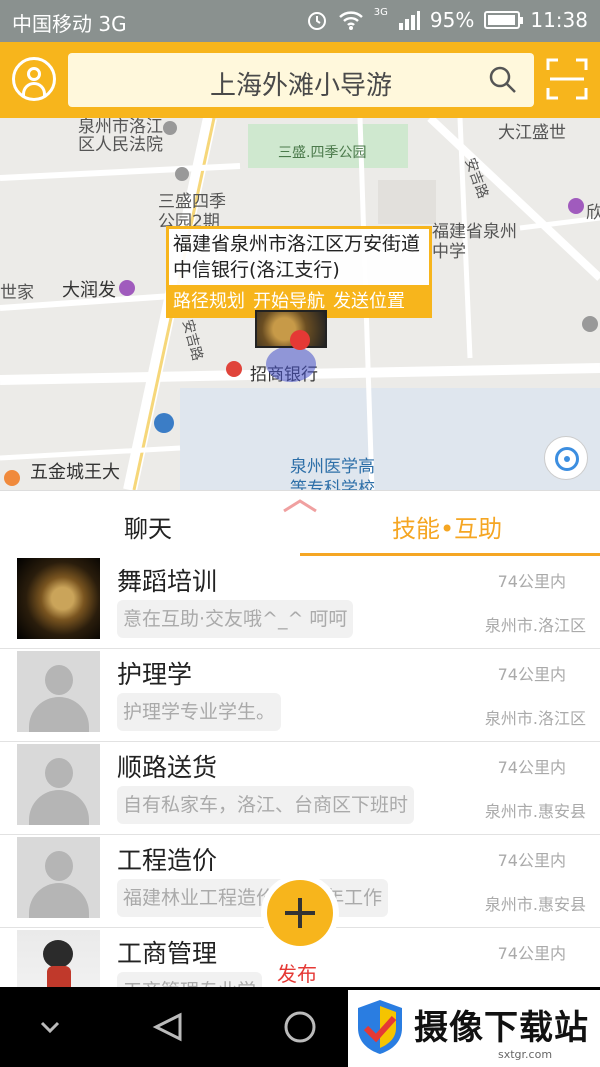  I want to click on post-description: 护理学专业学生。, so click(199, 712).